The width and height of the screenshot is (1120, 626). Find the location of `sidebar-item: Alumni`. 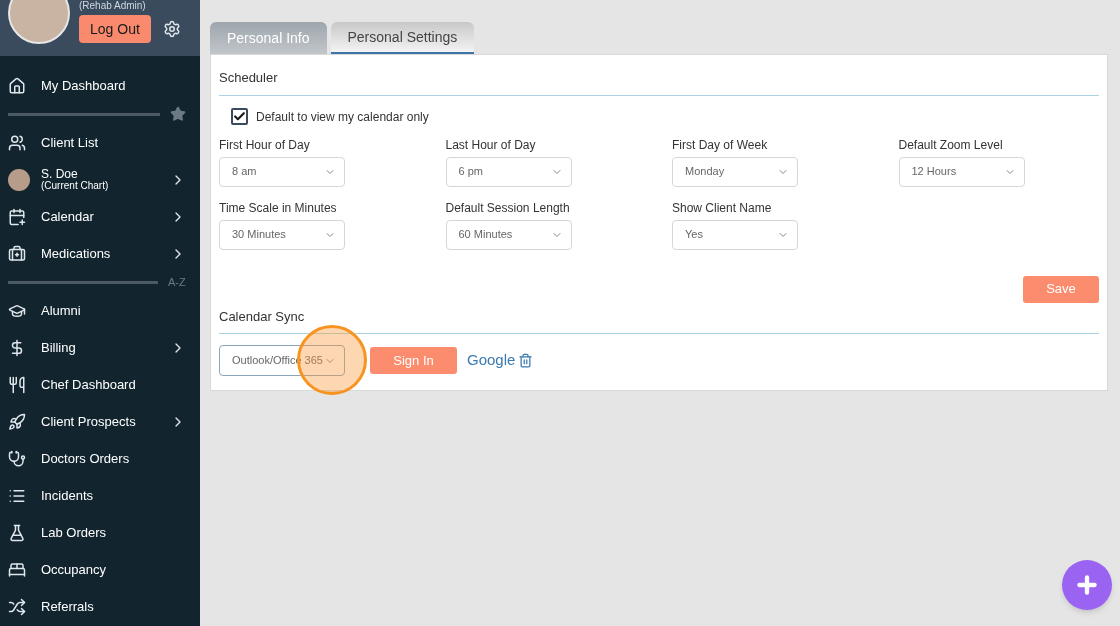

sidebar-item: Alumni is located at coordinates (100, 310).